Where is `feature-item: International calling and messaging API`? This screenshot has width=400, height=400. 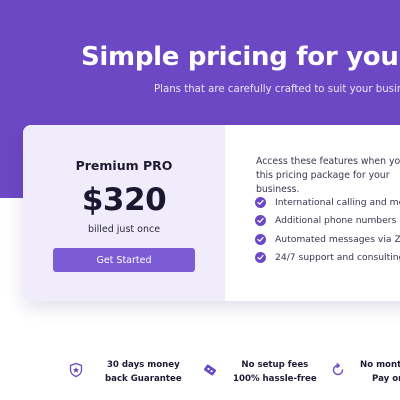
feature-item: International calling and messaging API is located at coordinates (327, 206).